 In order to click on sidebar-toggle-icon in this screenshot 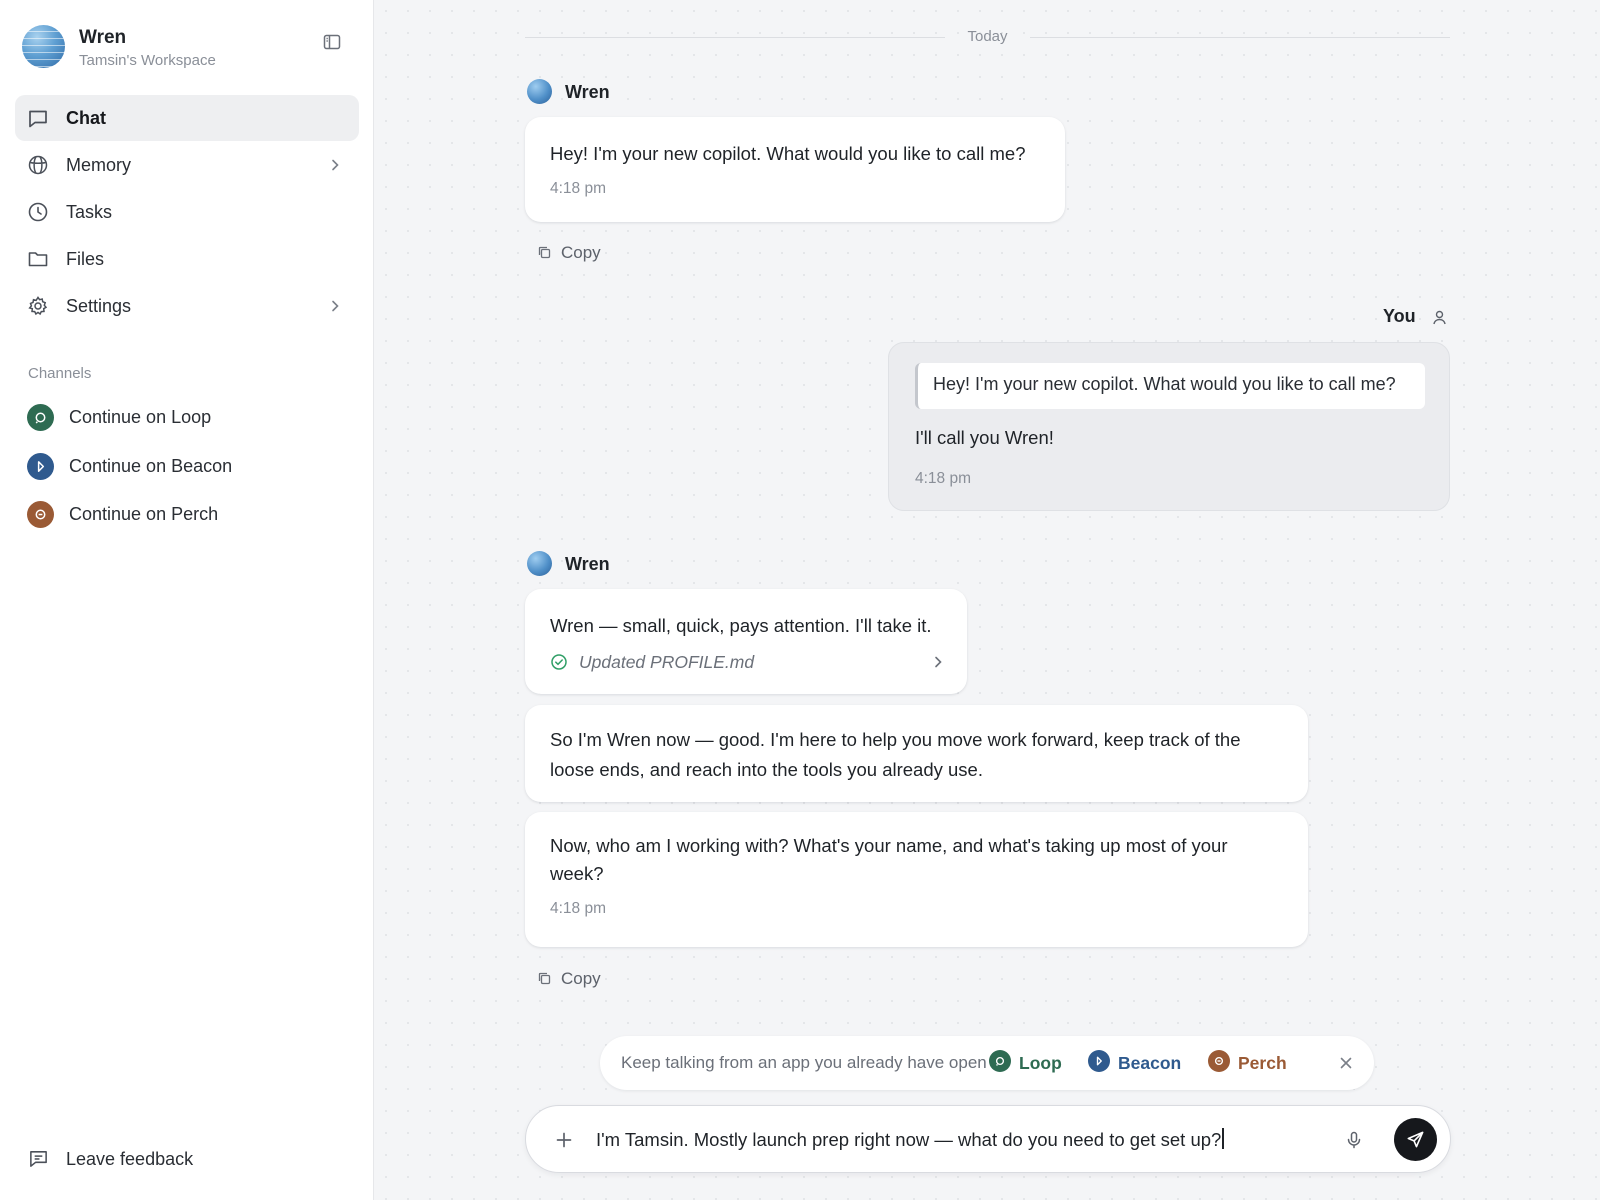, I will do `click(332, 42)`.